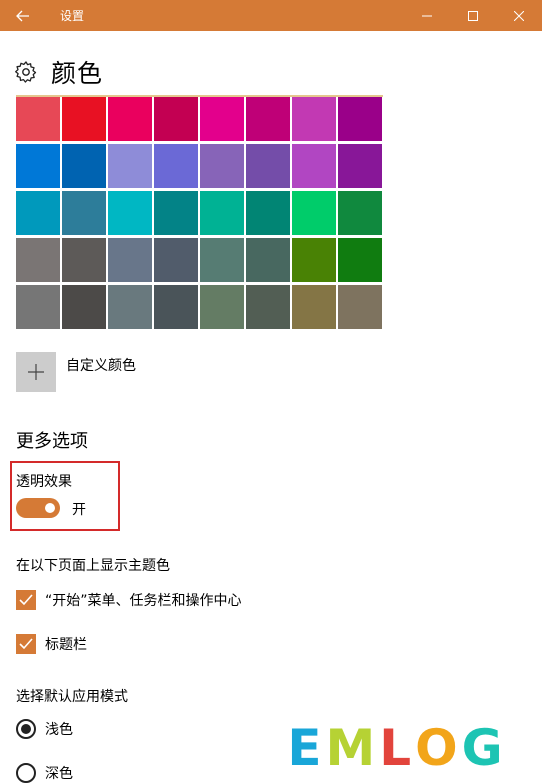  I want to click on light-mode-radio, so click(26, 729).